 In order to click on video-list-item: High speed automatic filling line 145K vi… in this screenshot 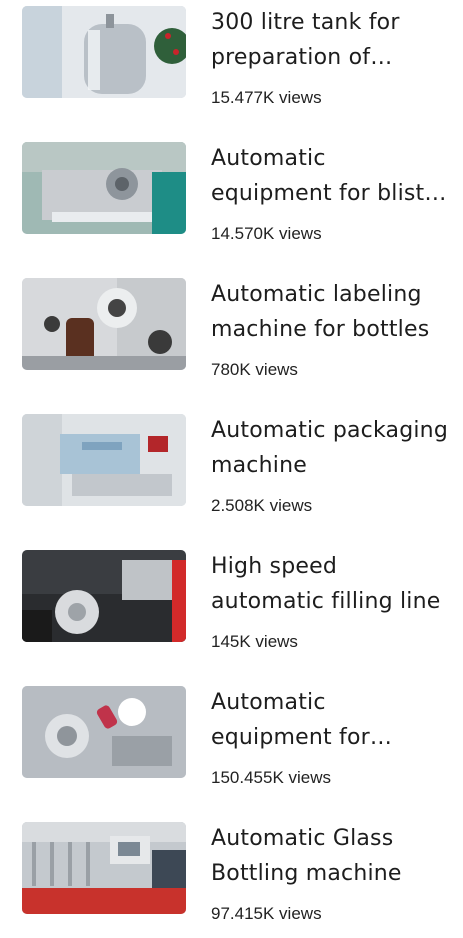, I will do `click(231, 606)`.